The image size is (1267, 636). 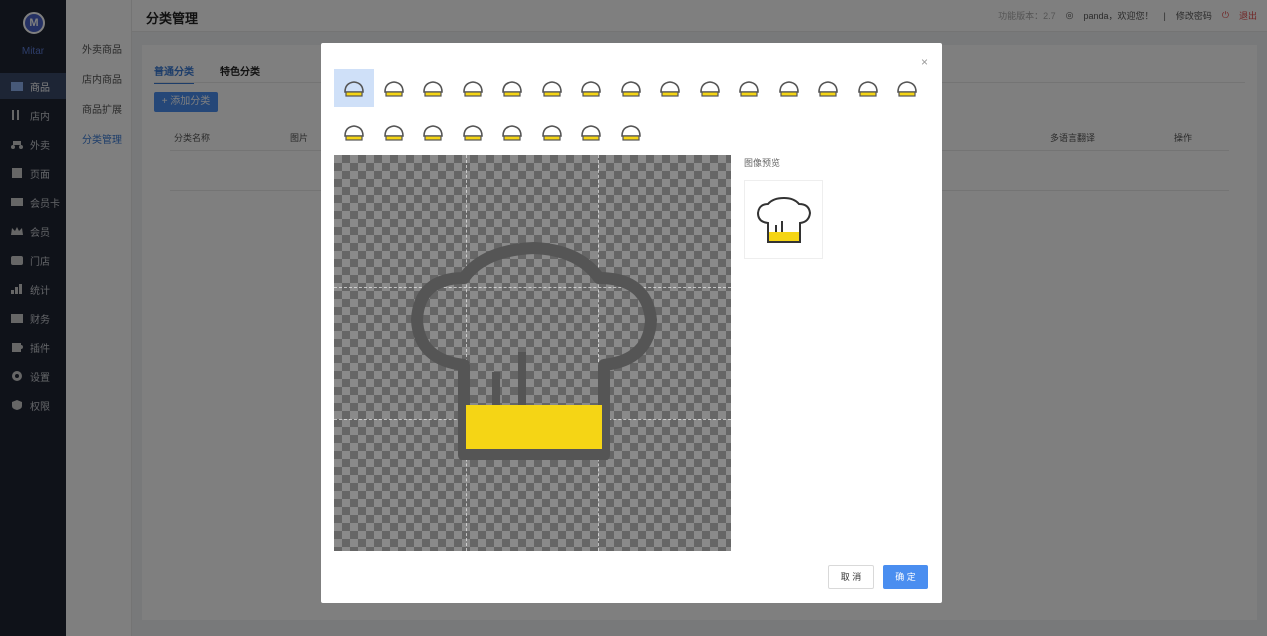 I want to click on rice-cooker-icon, so click(x=354, y=132).